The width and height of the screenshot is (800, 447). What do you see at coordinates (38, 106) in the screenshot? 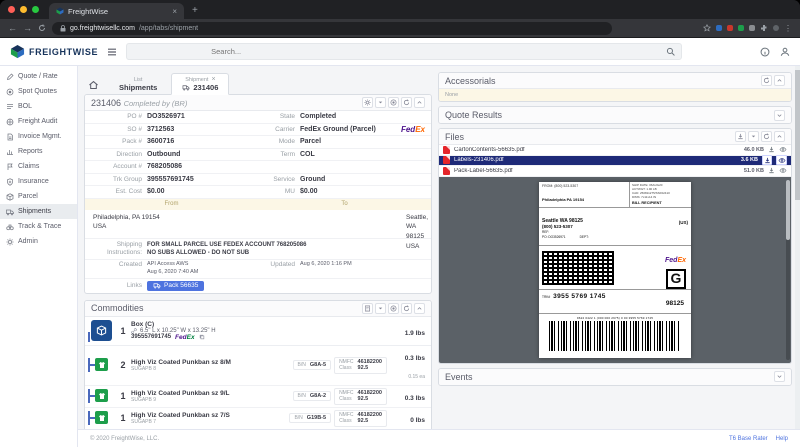
I see `sidebar-item-bol: BOL` at bounding box center [38, 106].